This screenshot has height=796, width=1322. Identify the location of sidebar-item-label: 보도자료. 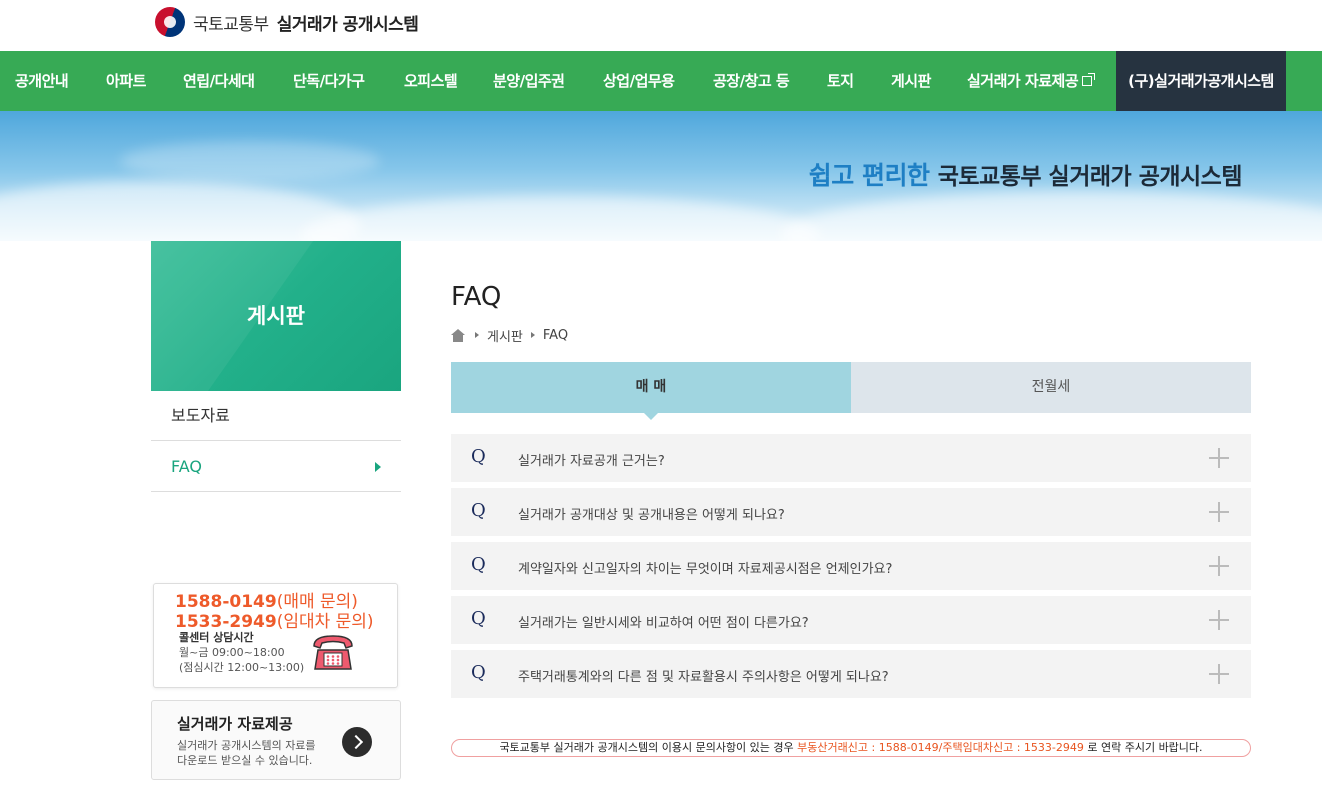
(200, 415).